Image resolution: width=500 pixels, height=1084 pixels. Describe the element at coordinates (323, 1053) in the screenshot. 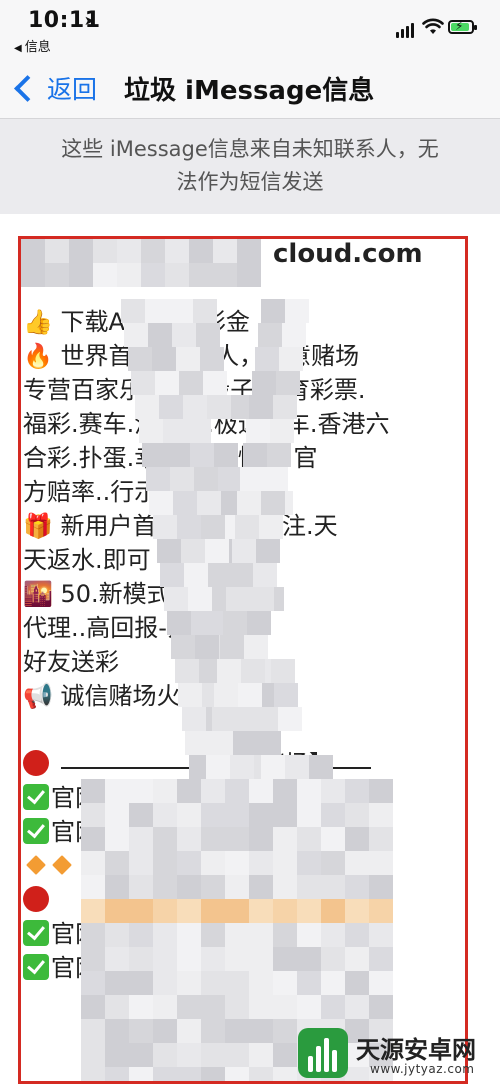

I see `watermark-logo-icon` at that location.